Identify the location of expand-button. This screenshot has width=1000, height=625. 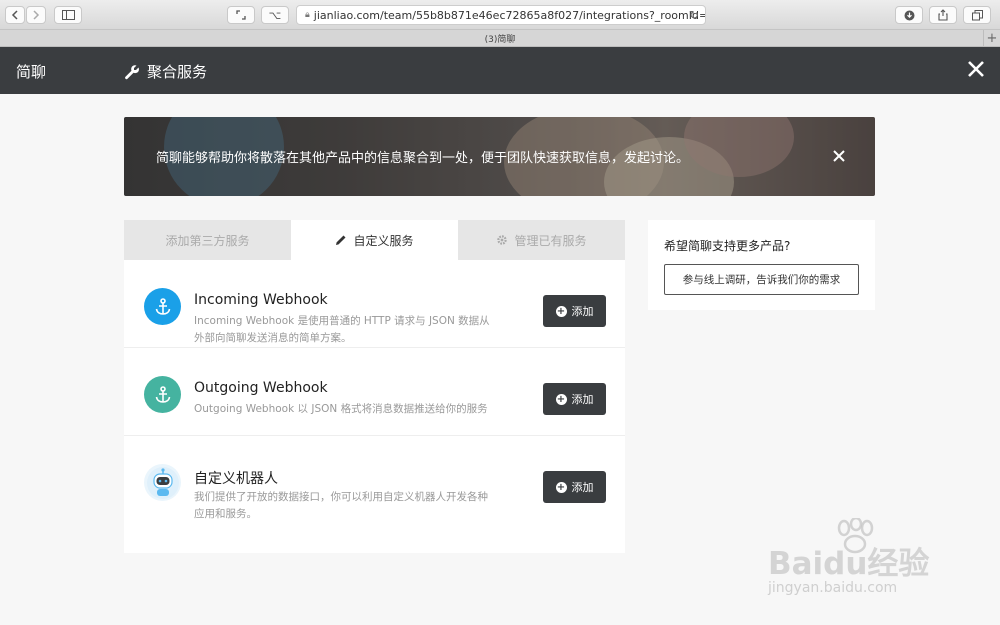
(241, 15).